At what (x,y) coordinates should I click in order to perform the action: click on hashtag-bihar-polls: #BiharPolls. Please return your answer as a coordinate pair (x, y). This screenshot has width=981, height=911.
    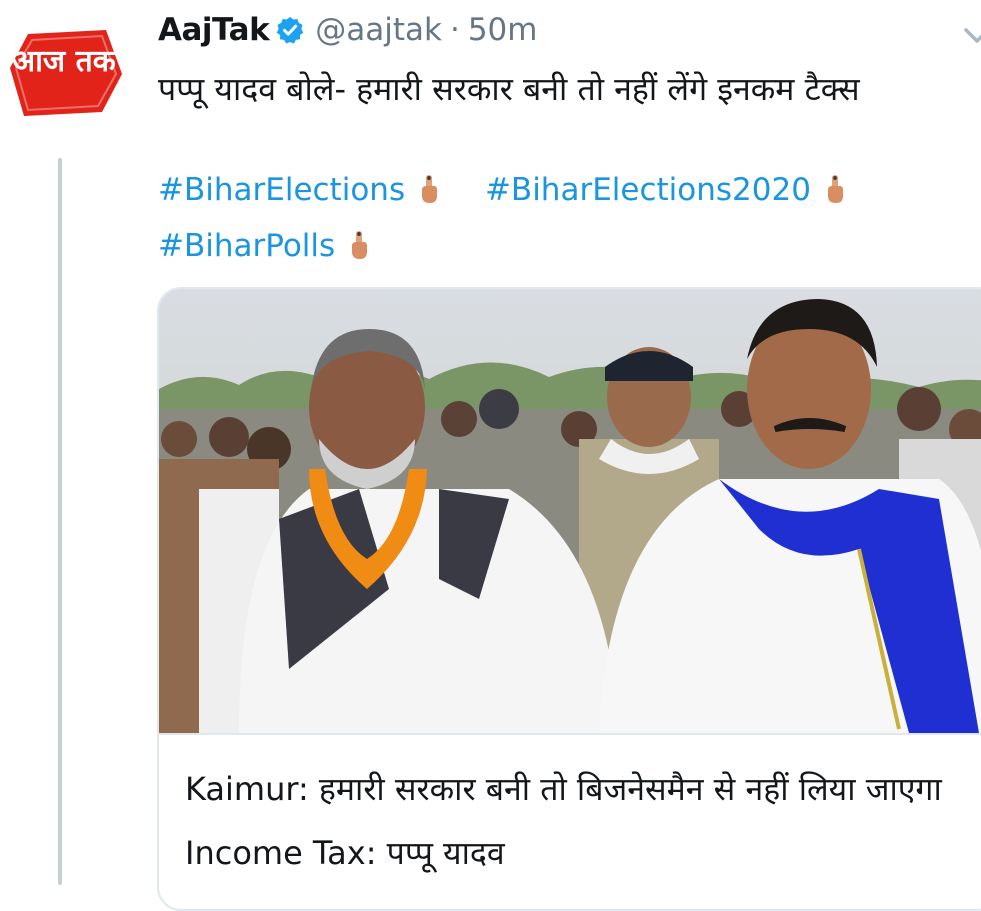
    Looking at the image, I should click on (246, 246).